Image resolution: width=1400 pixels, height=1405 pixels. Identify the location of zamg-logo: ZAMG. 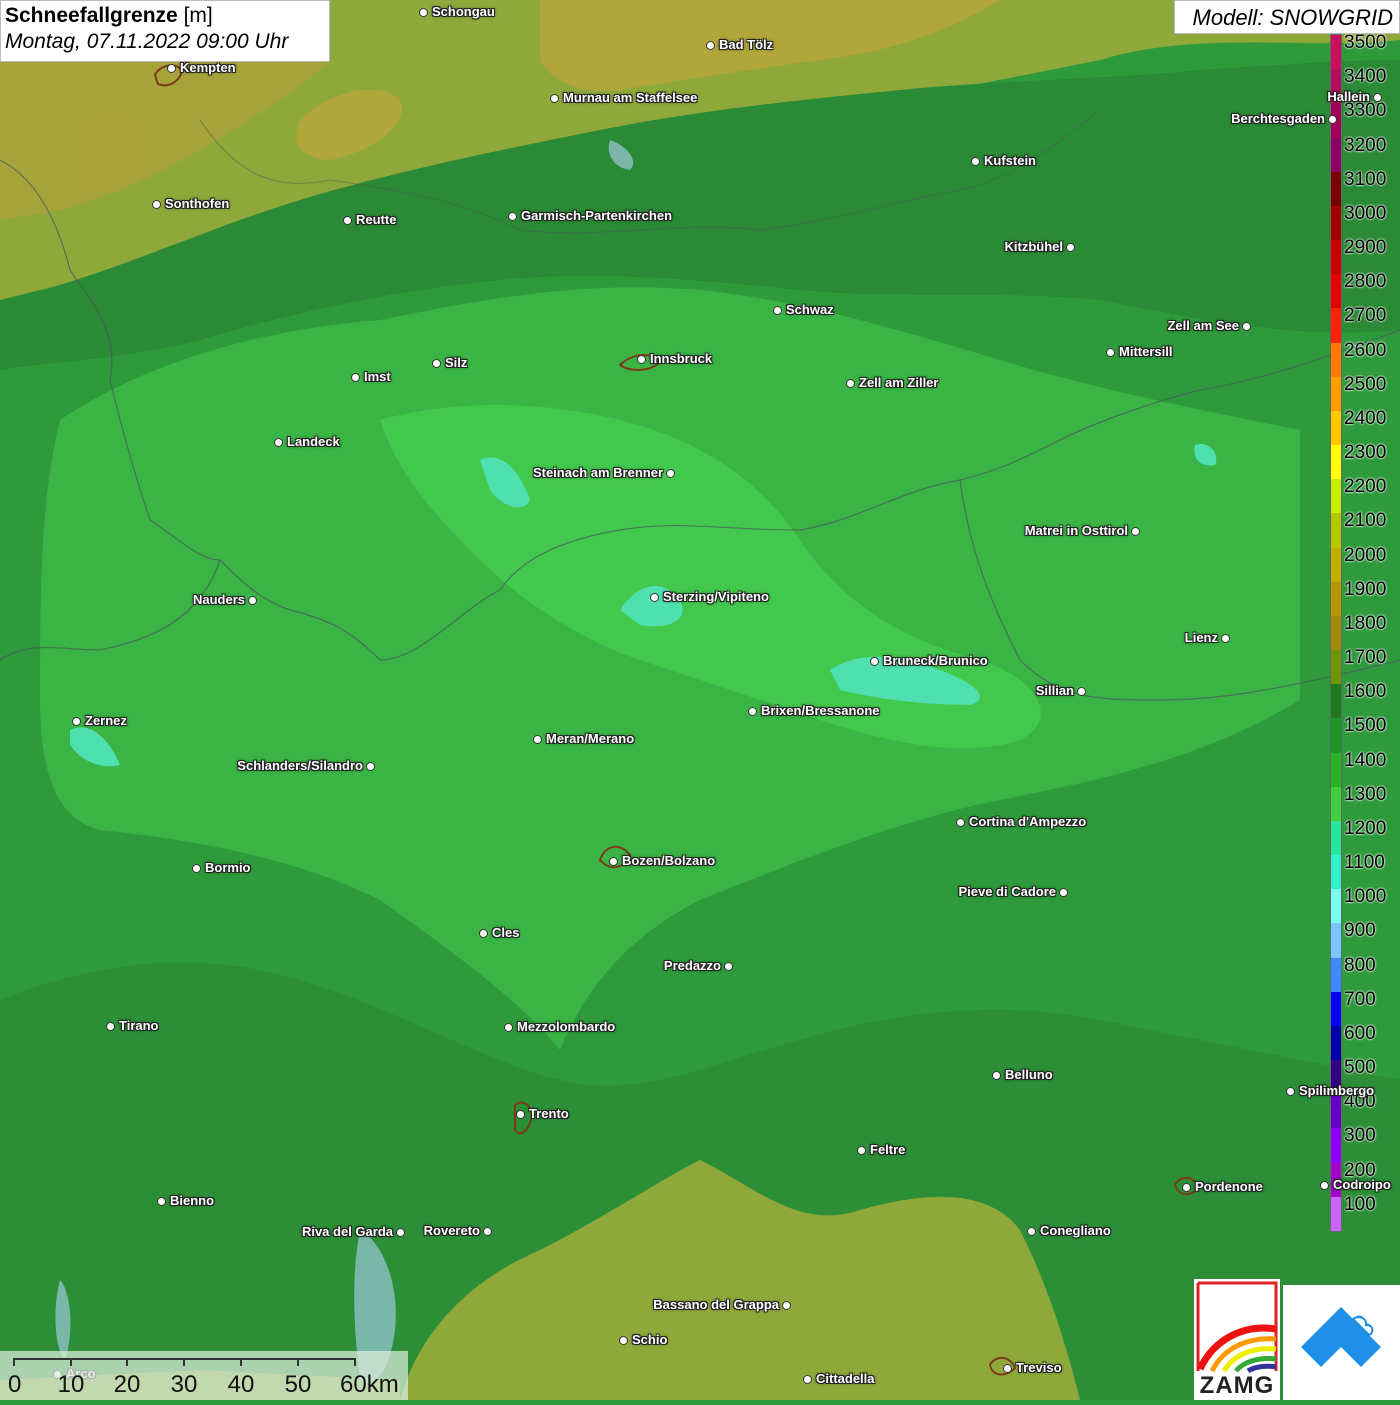
(1237, 1339).